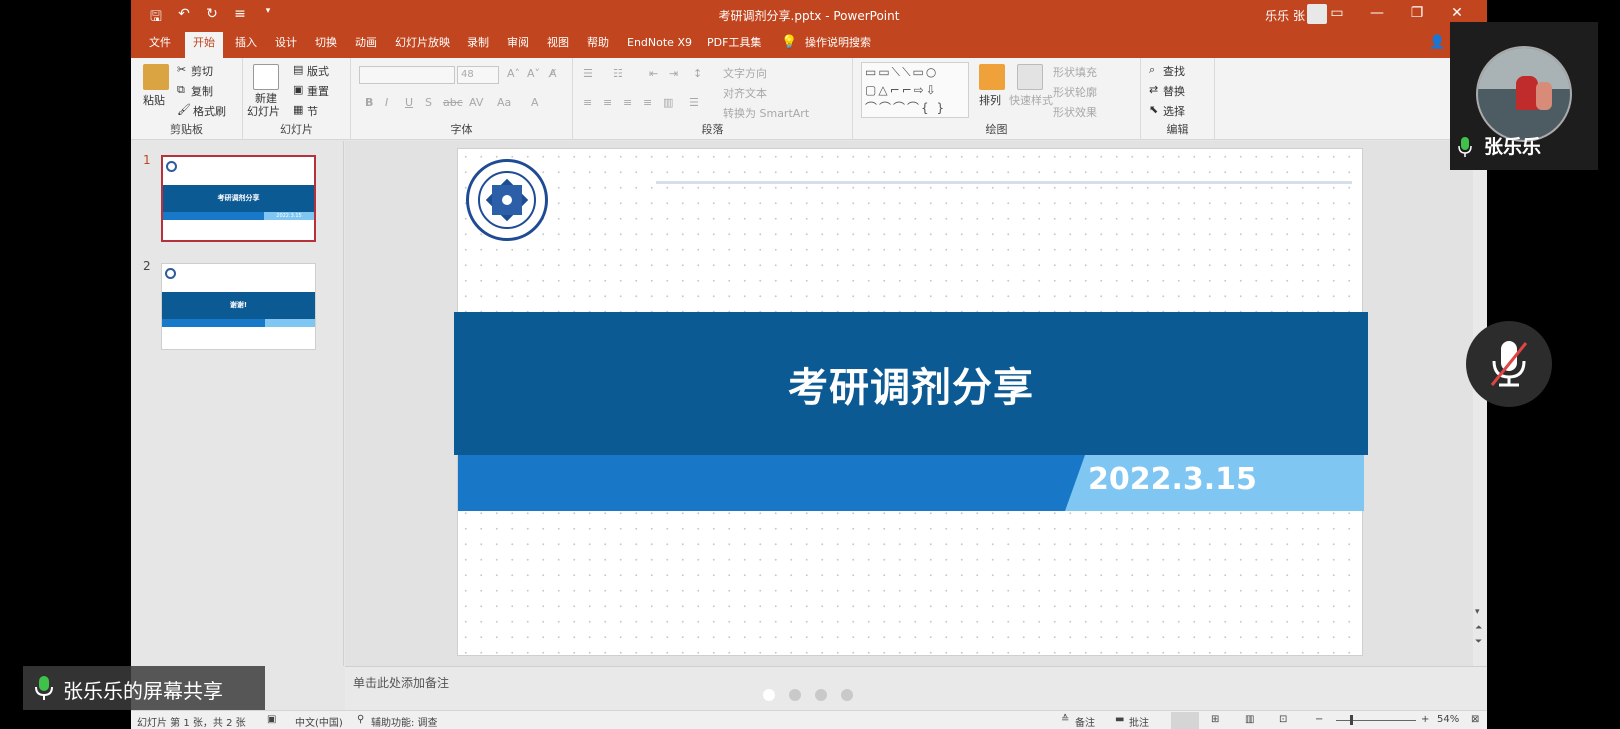 The width and height of the screenshot is (1620, 729). Describe the element at coordinates (1425, 719) in the screenshot. I see `zoom-in-icon: +` at that location.